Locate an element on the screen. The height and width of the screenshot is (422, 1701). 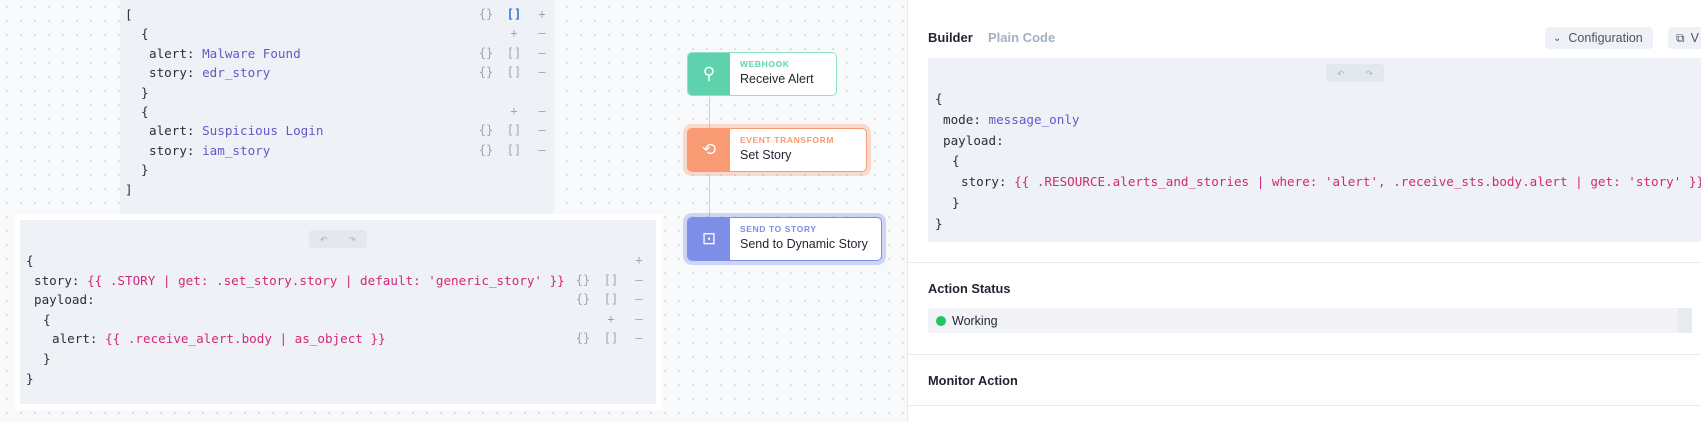
tab-plain-code: Plain Code is located at coordinates (1021, 37).